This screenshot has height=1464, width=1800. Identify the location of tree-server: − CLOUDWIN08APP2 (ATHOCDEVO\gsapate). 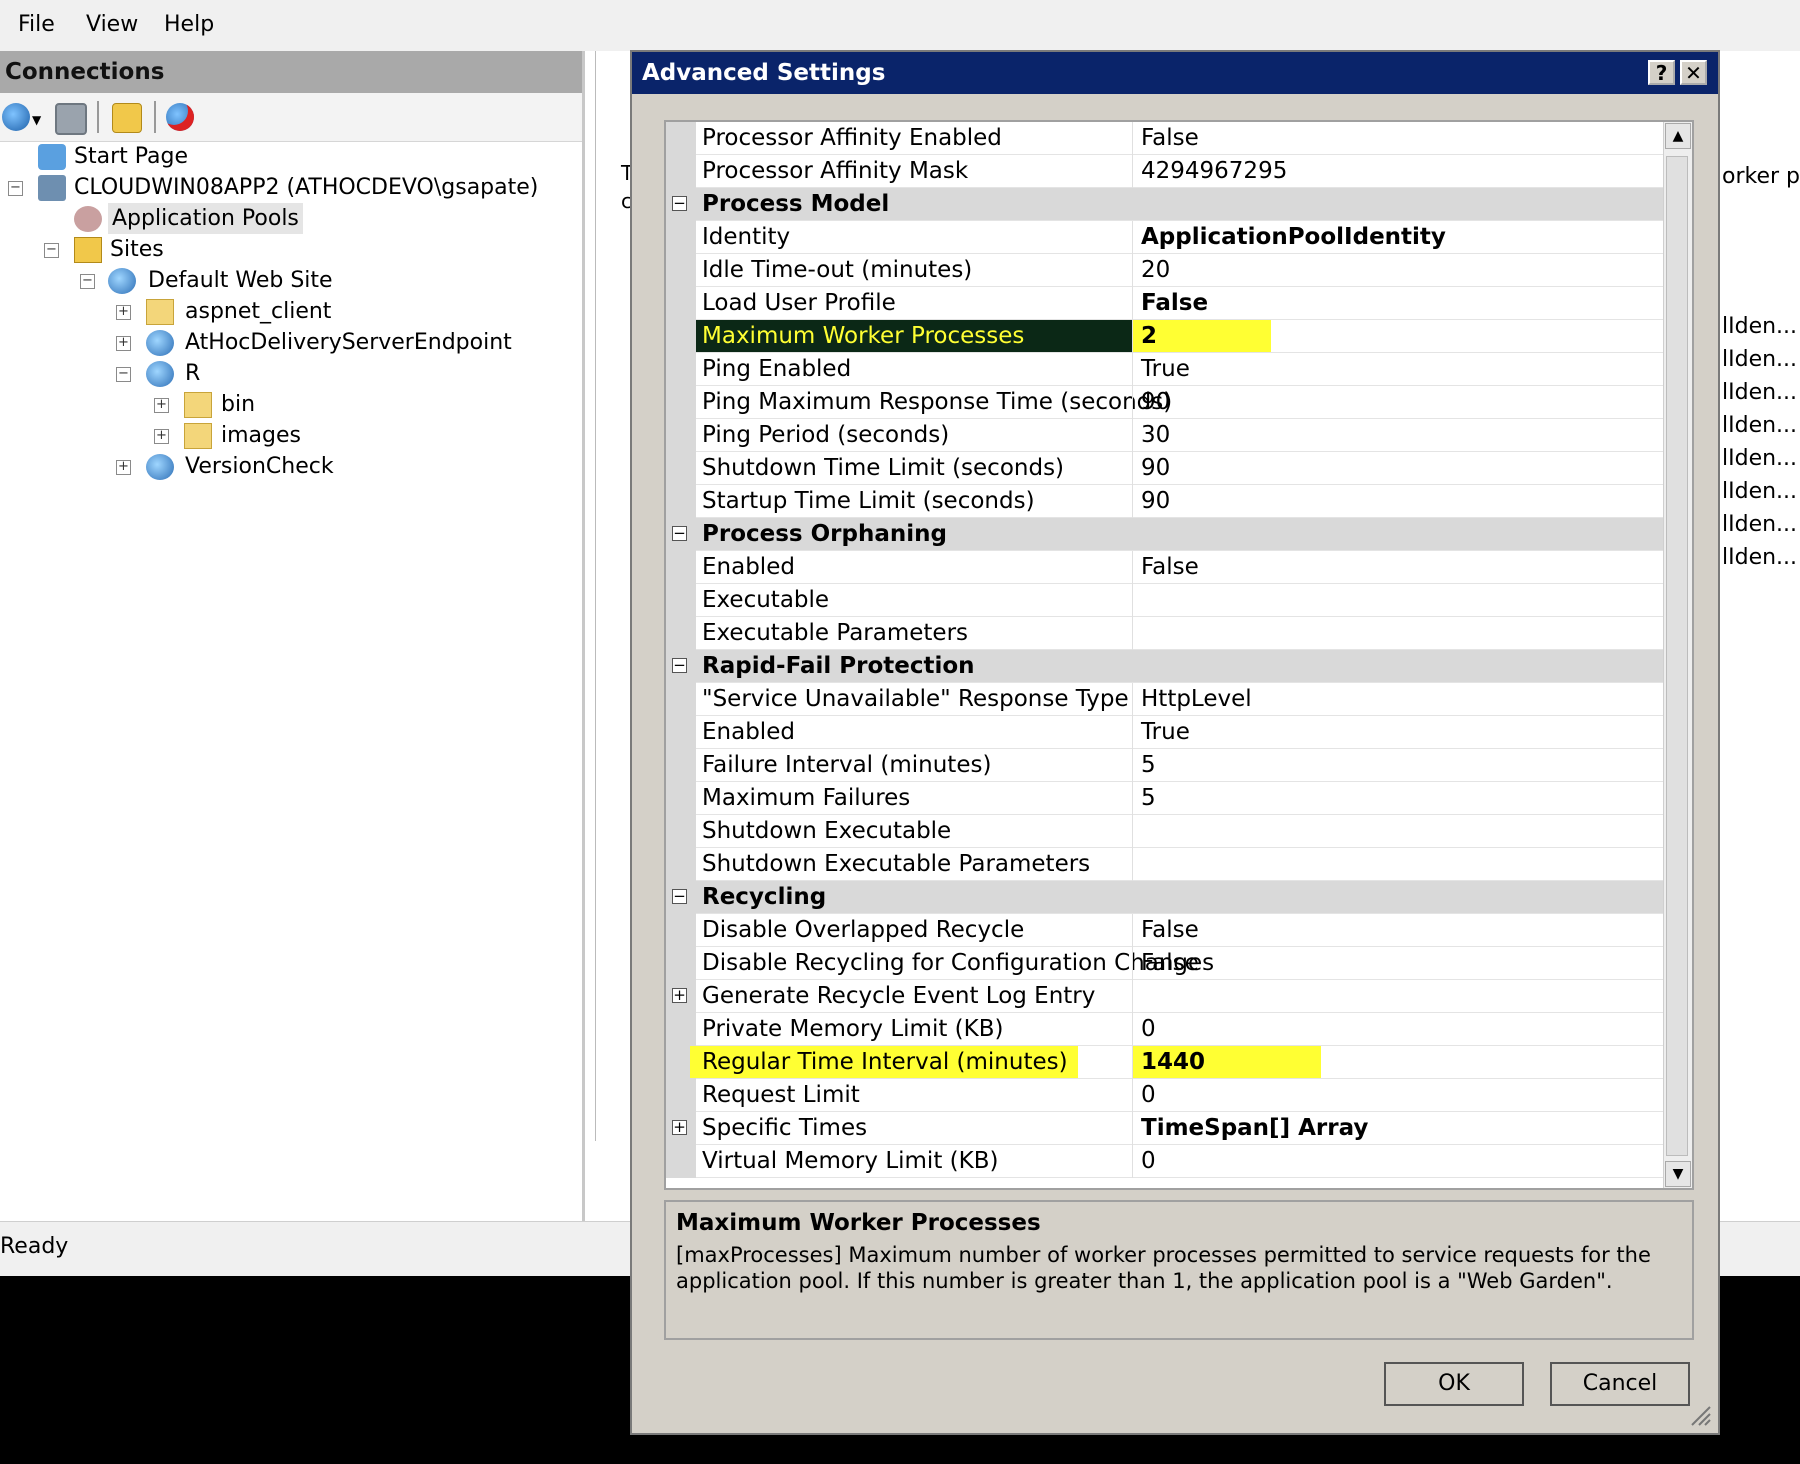
(290, 187).